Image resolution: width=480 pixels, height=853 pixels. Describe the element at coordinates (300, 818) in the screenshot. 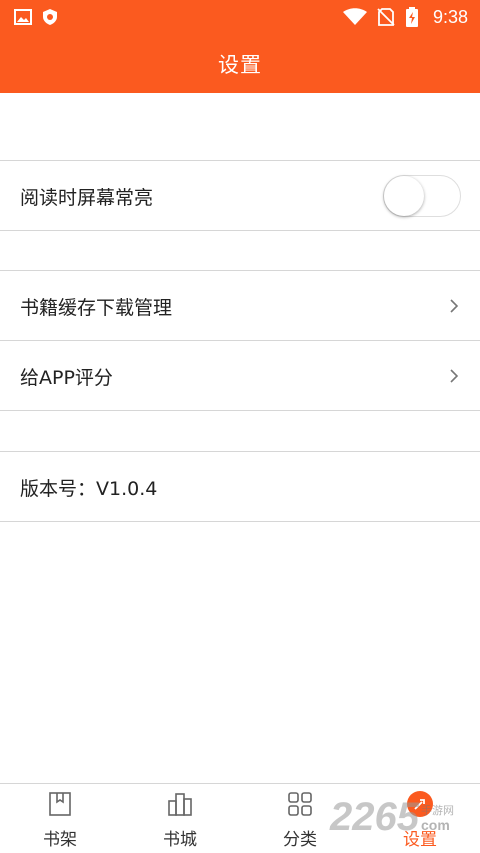

I see `nav-item-category: 分类` at that location.